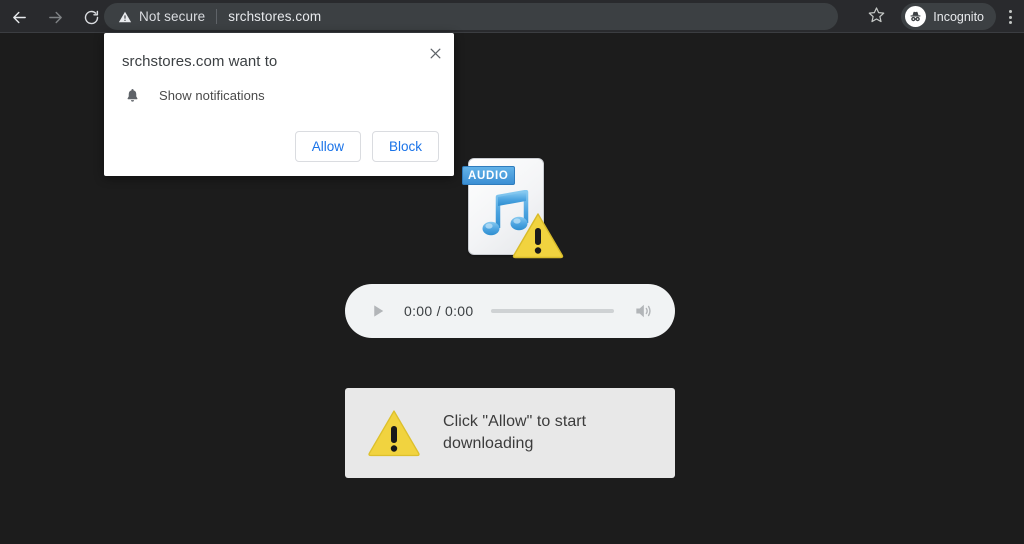 The width and height of the screenshot is (1024, 544). Describe the element at coordinates (378, 311) in the screenshot. I see `play-icon` at that location.